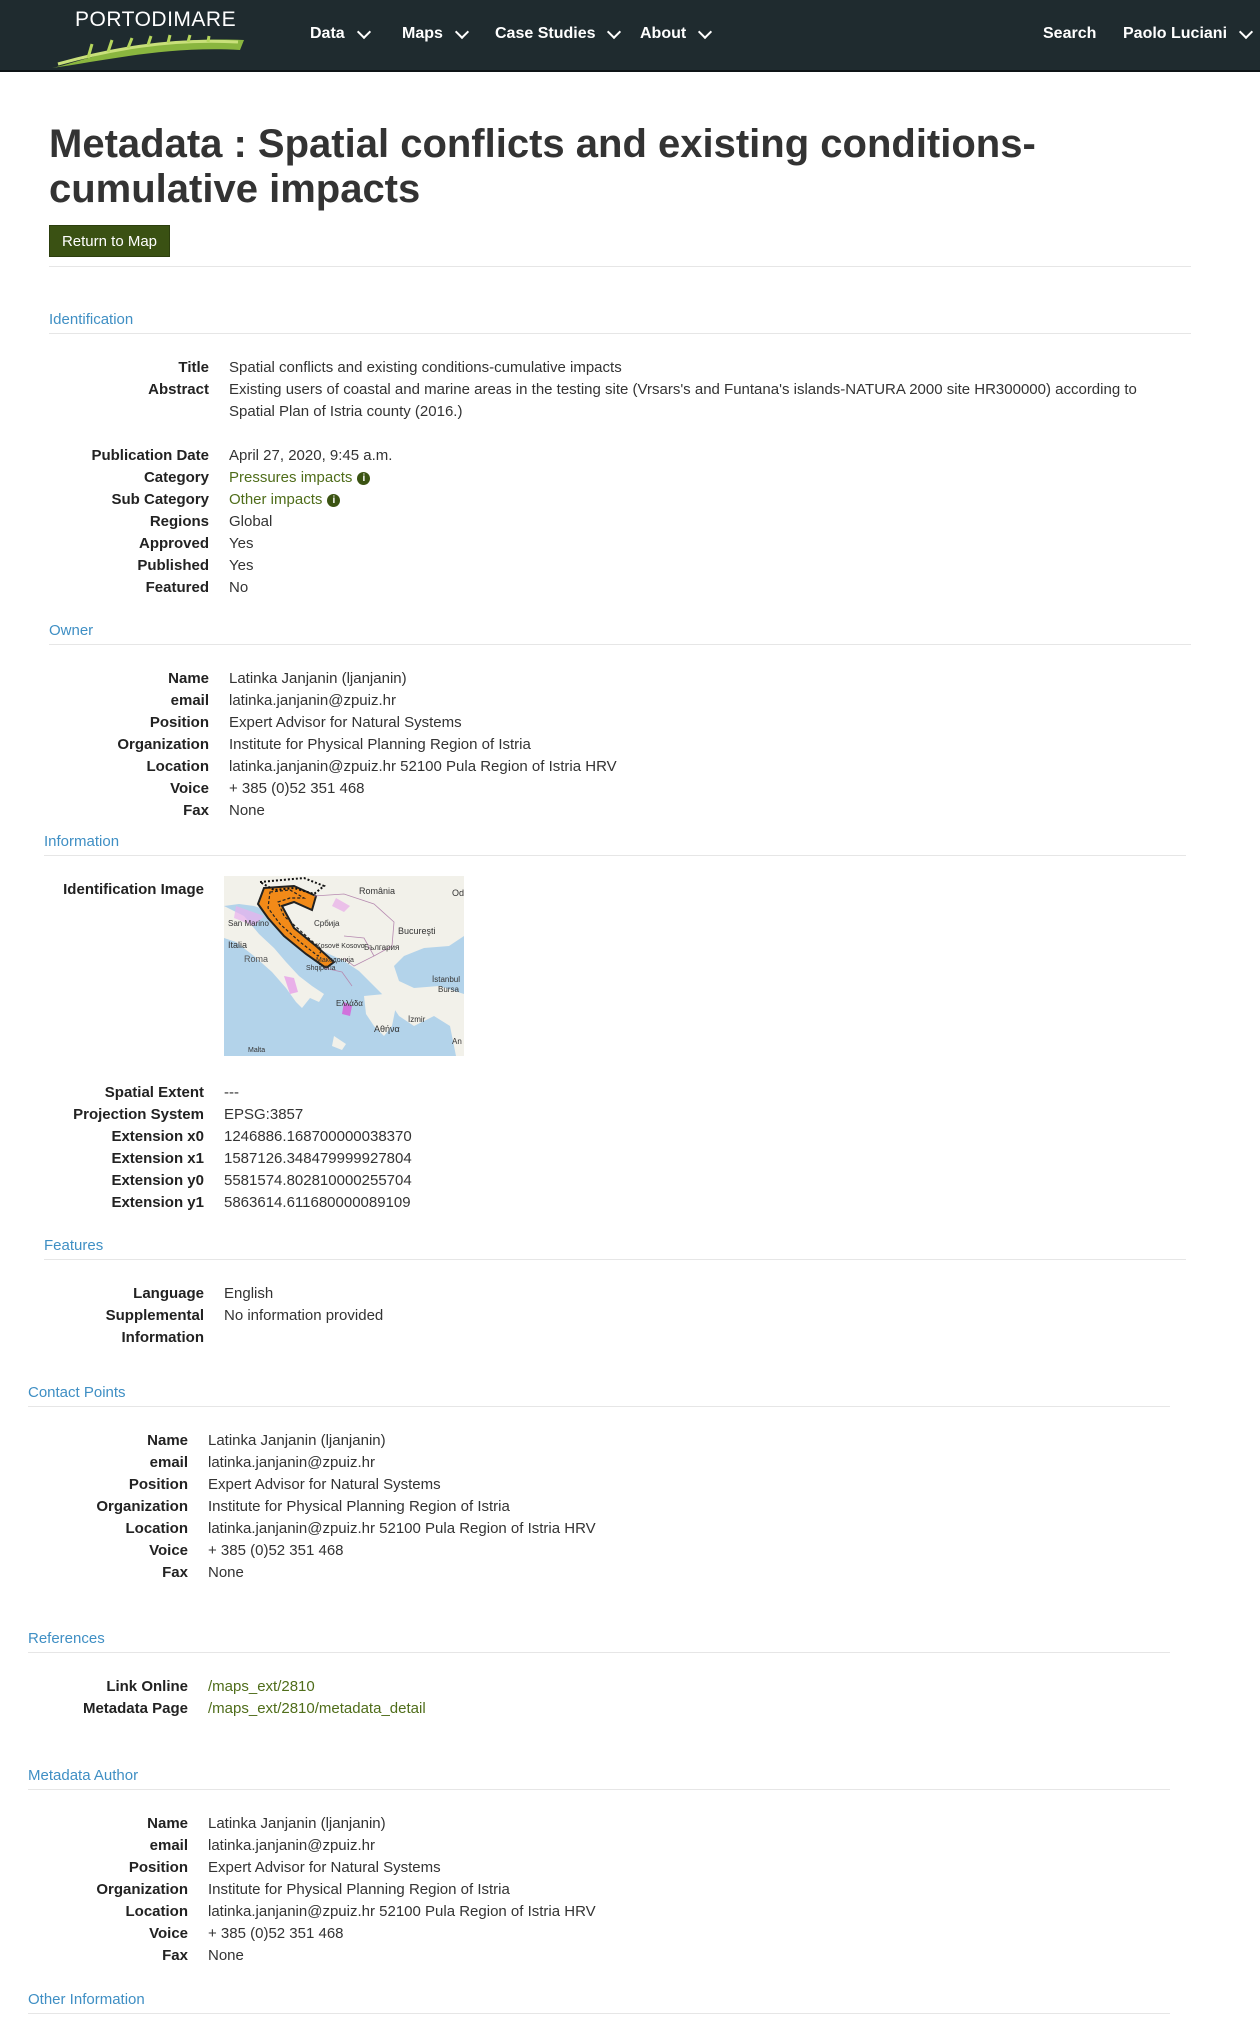  Describe the element at coordinates (283, 700) in the screenshot. I see `owner-email: email latinka.janjanin@zpuiz.hr` at that location.